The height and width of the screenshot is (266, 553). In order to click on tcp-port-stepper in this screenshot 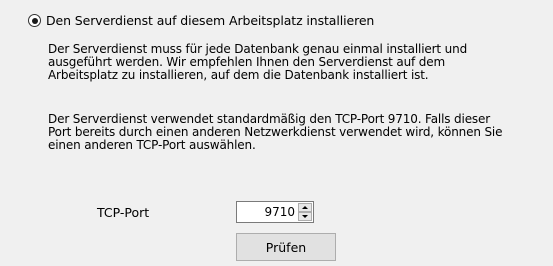, I will do `click(275, 212)`.